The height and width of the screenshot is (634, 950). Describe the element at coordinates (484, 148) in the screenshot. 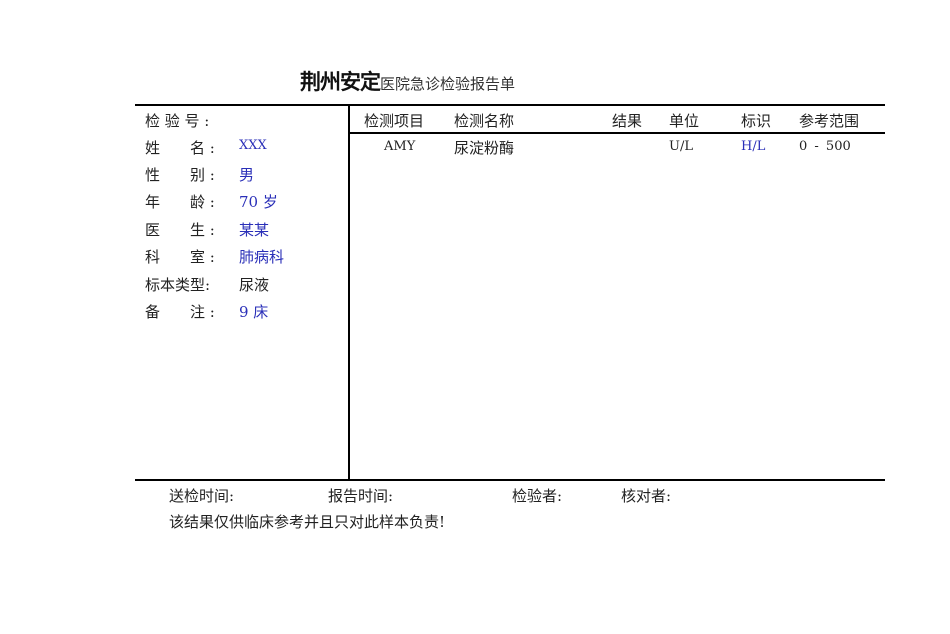

I see `cell-item-name: 尿淀粉酶` at that location.